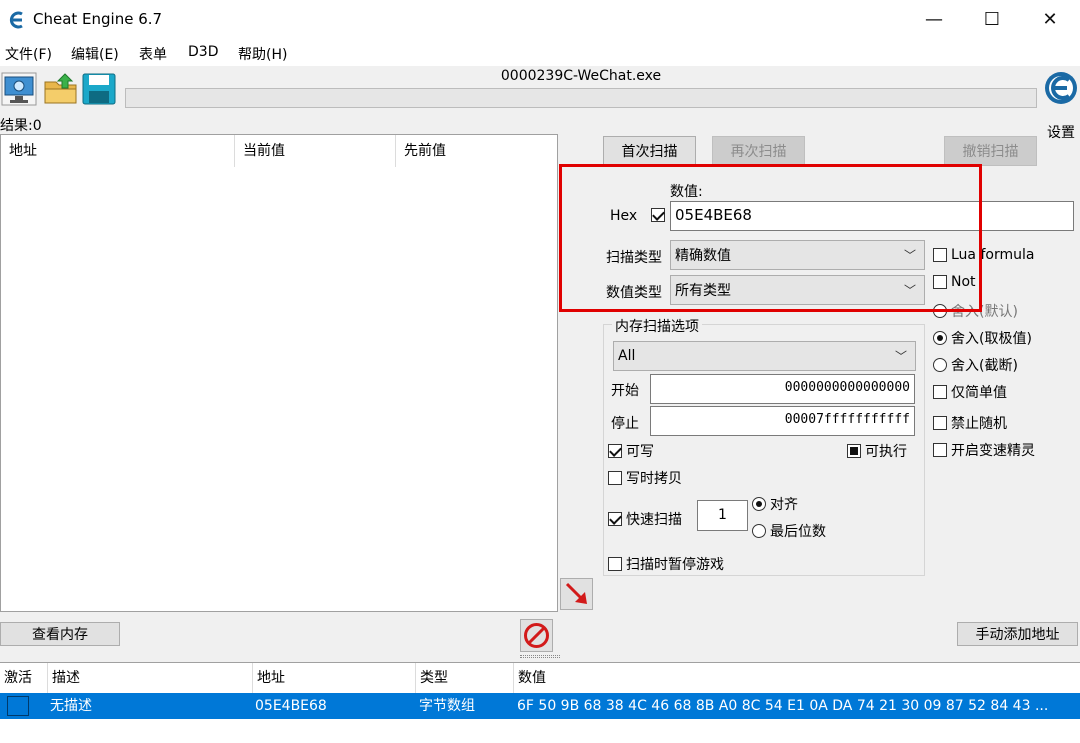 This screenshot has width=1080, height=743. What do you see at coordinates (95, 54) in the screenshot?
I see `menu-edit: 编辑(E)` at bounding box center [95, 54].